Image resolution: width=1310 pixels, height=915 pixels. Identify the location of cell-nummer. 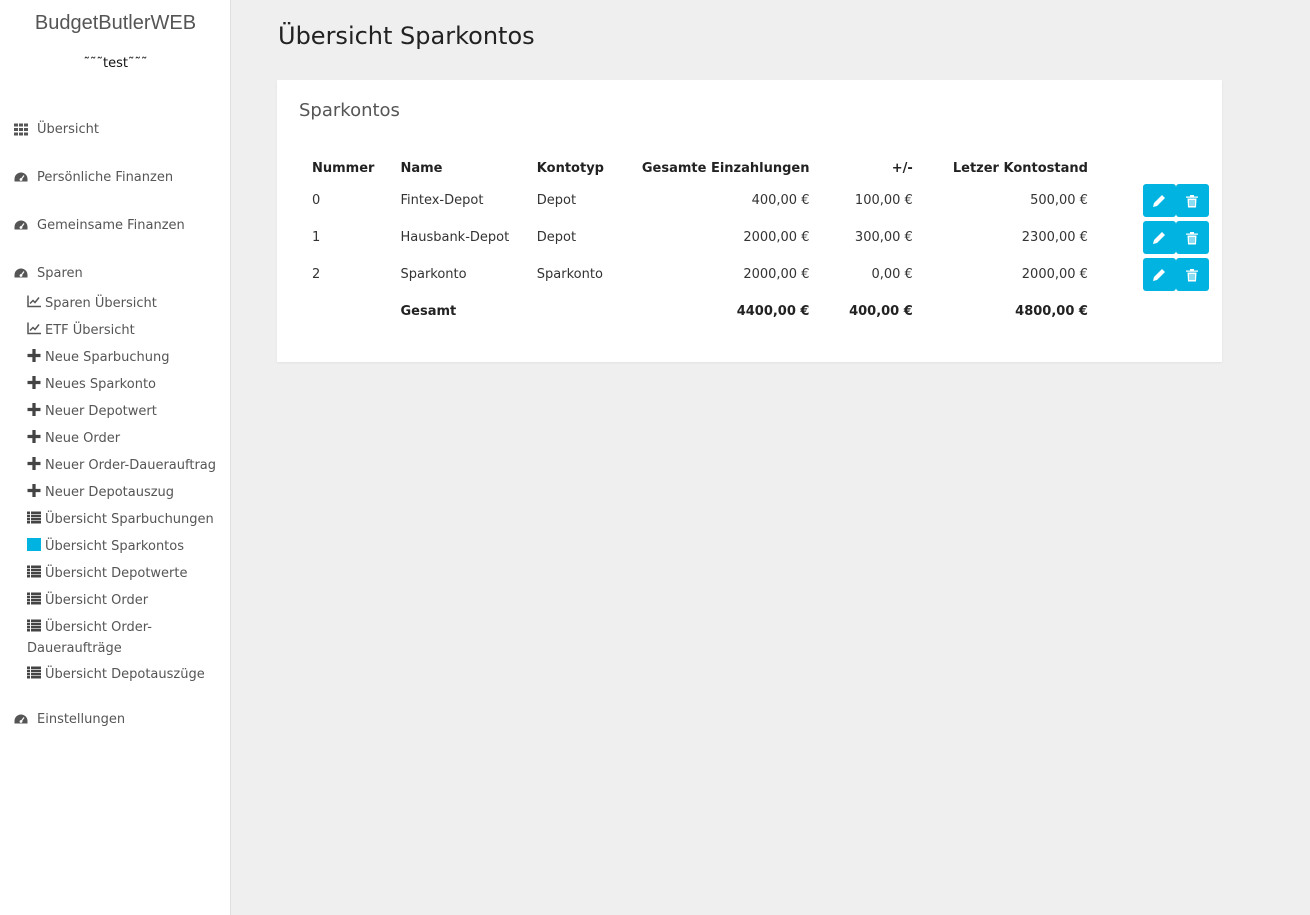
(343, 311).